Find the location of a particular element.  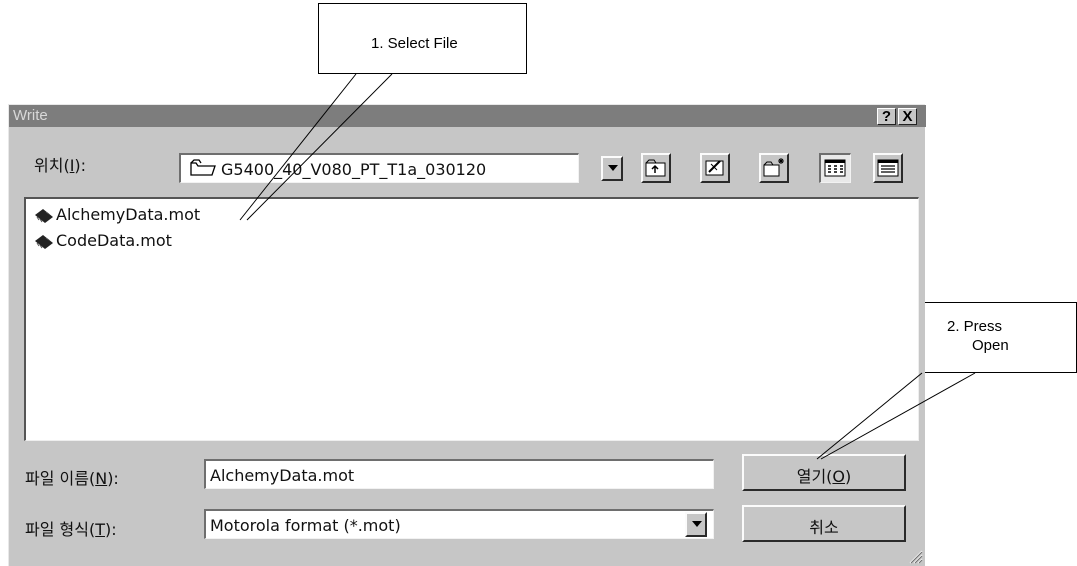

file-name: AlchemyData.mot is located at coordinates (128, 214).